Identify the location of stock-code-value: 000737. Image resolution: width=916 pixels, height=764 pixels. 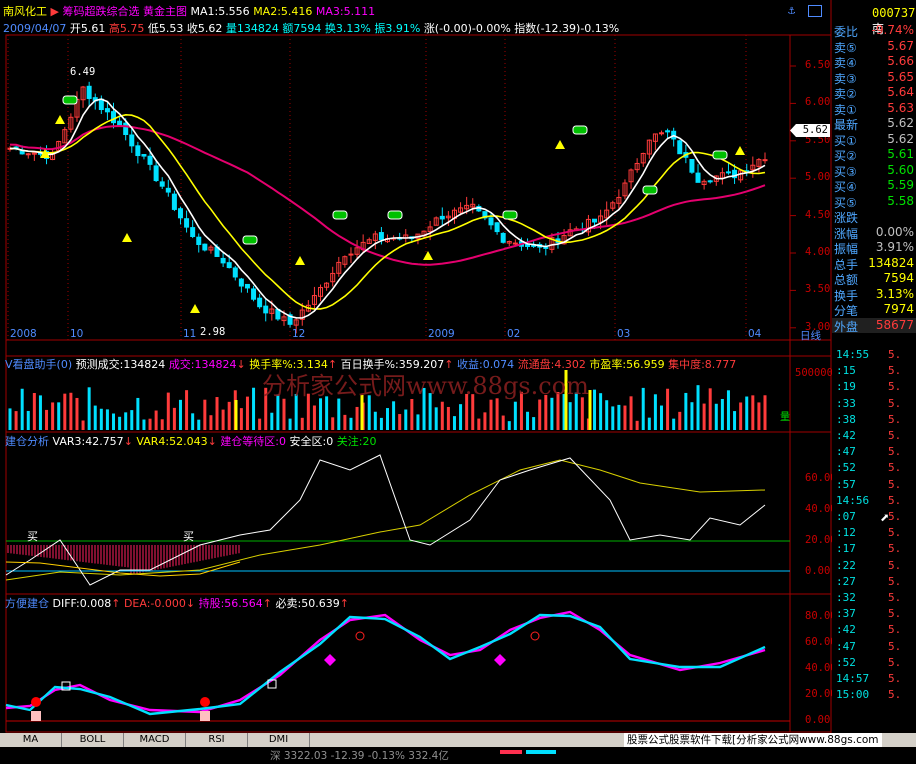
(894, 13).